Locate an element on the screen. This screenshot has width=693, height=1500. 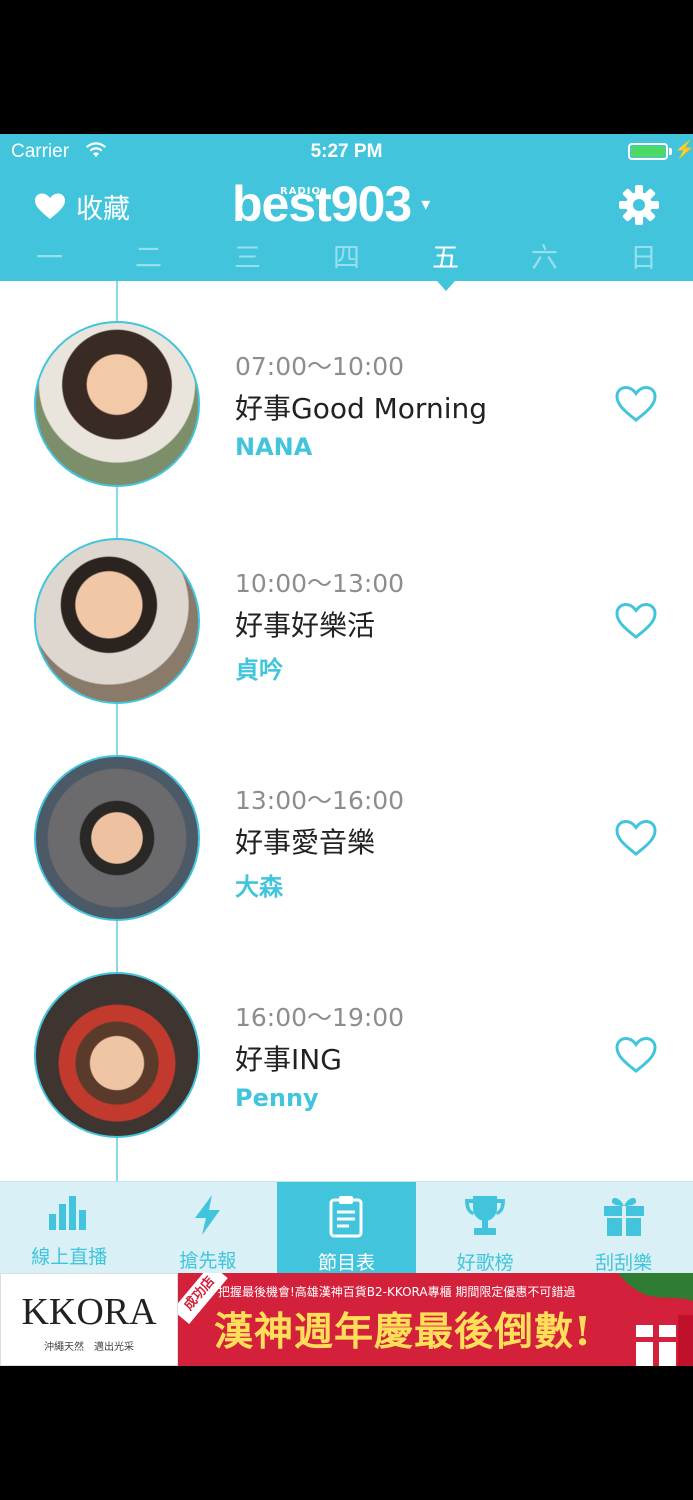
charging-icon: ⚡ is located at coordinates (683, 149).